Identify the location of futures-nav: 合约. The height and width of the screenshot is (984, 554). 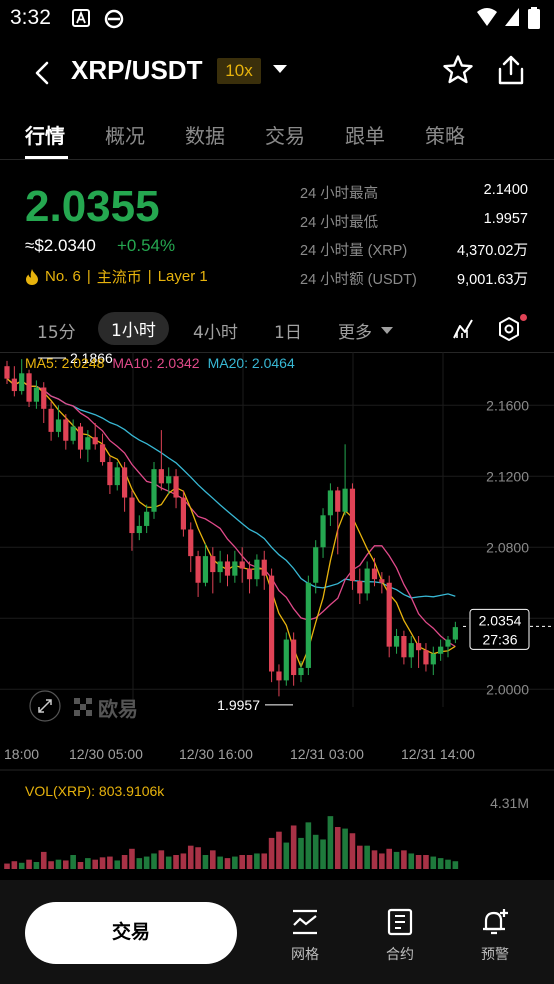
(400, 936).